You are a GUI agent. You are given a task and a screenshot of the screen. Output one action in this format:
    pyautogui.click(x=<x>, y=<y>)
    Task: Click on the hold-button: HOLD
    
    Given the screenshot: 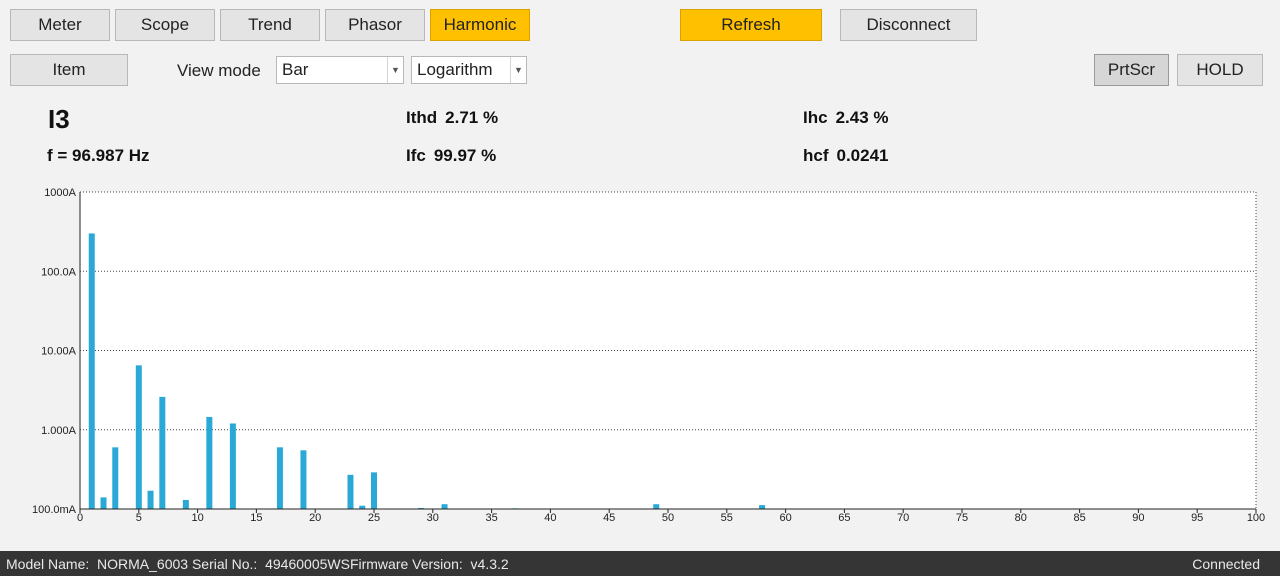 What is the action you would take?
    pyautogui.click(x=1220, y=70)
    